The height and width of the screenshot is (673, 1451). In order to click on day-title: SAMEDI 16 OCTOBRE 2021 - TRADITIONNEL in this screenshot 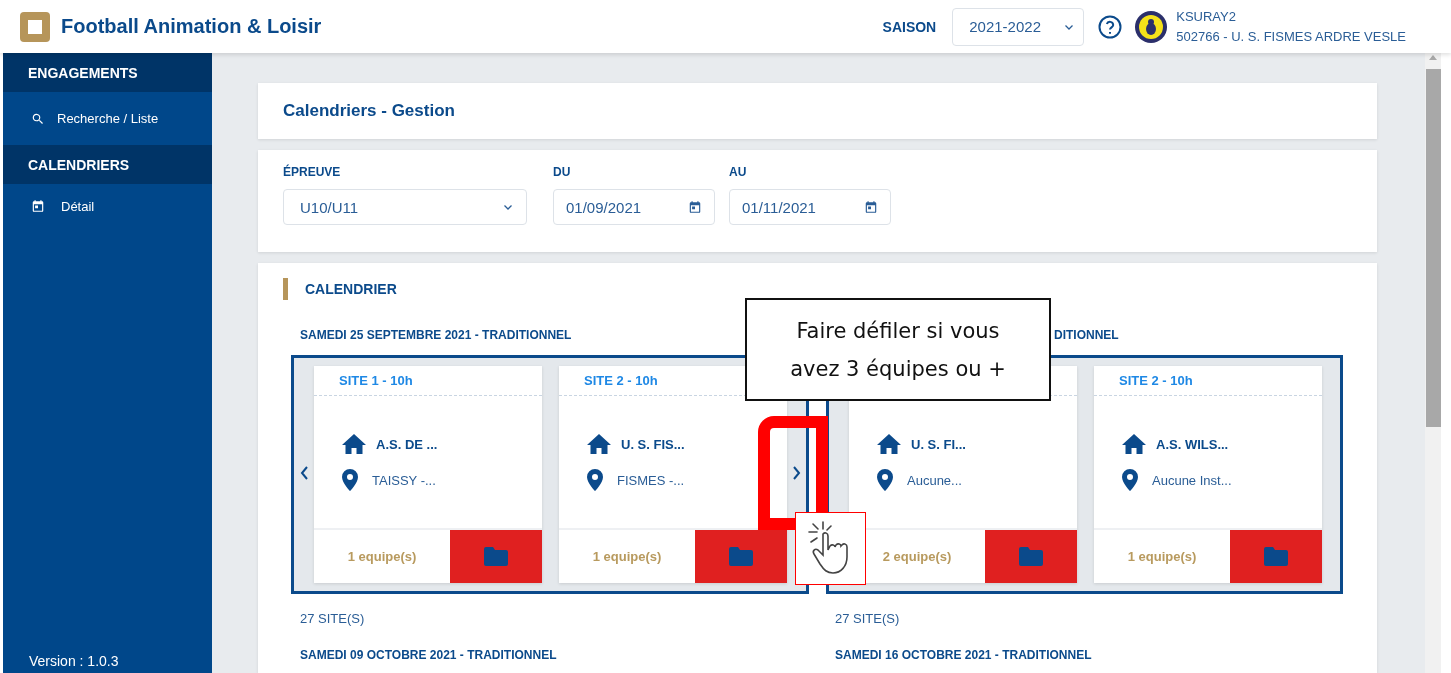, I will do `click(963, 655)`.